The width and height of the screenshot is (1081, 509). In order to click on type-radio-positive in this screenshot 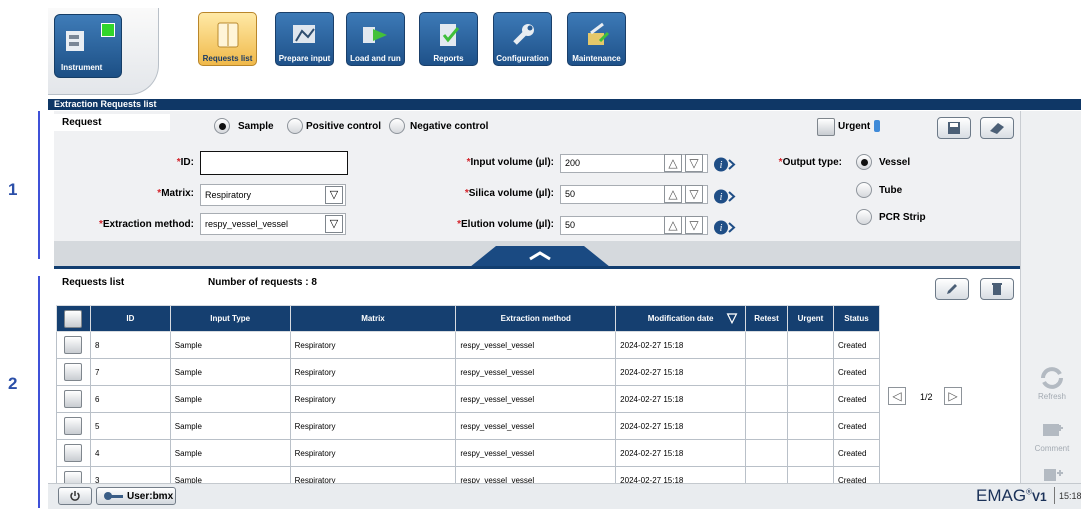, I will do `click(295, 126)`.